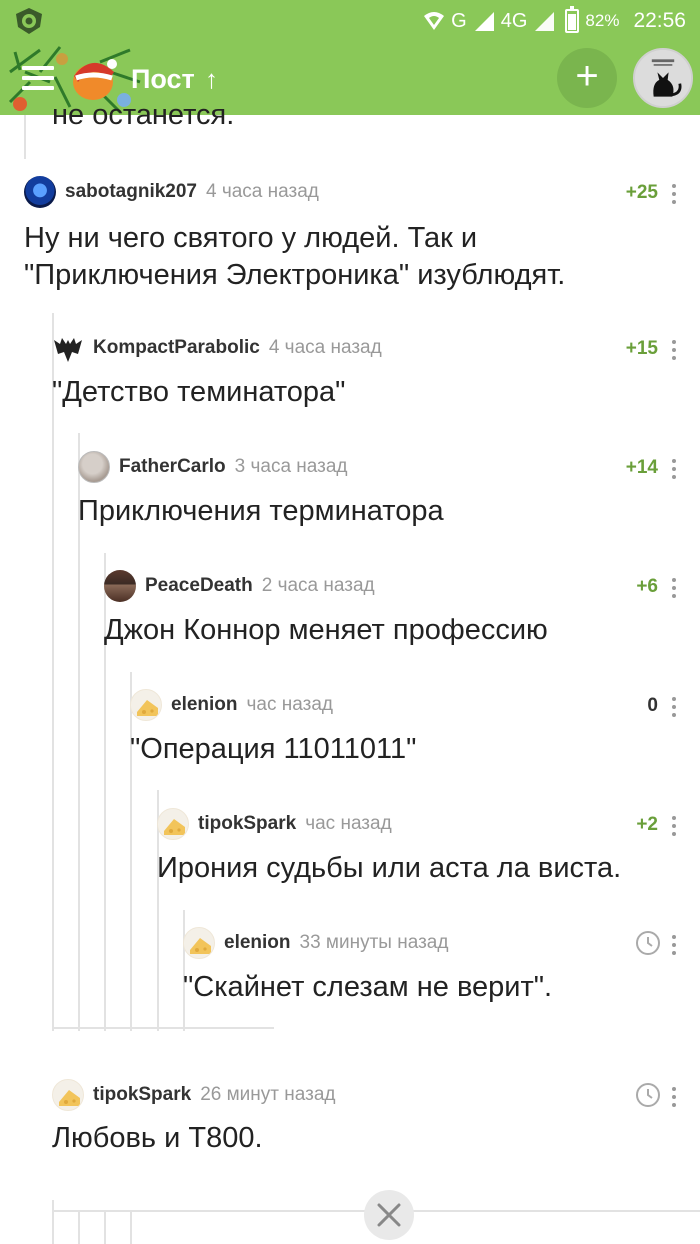  Describe the element at coordinates (29, 21) in the screenshot. I see `app-logo-icon` at that location.